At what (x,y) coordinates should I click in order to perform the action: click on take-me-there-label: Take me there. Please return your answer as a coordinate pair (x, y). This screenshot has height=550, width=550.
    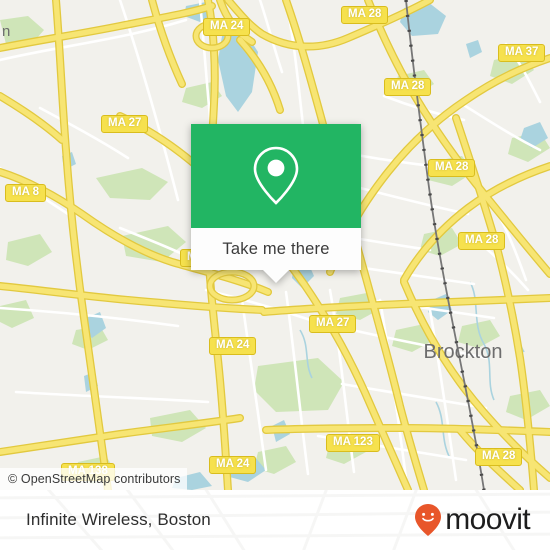
    Looking at the image, I should click on (276, 248).